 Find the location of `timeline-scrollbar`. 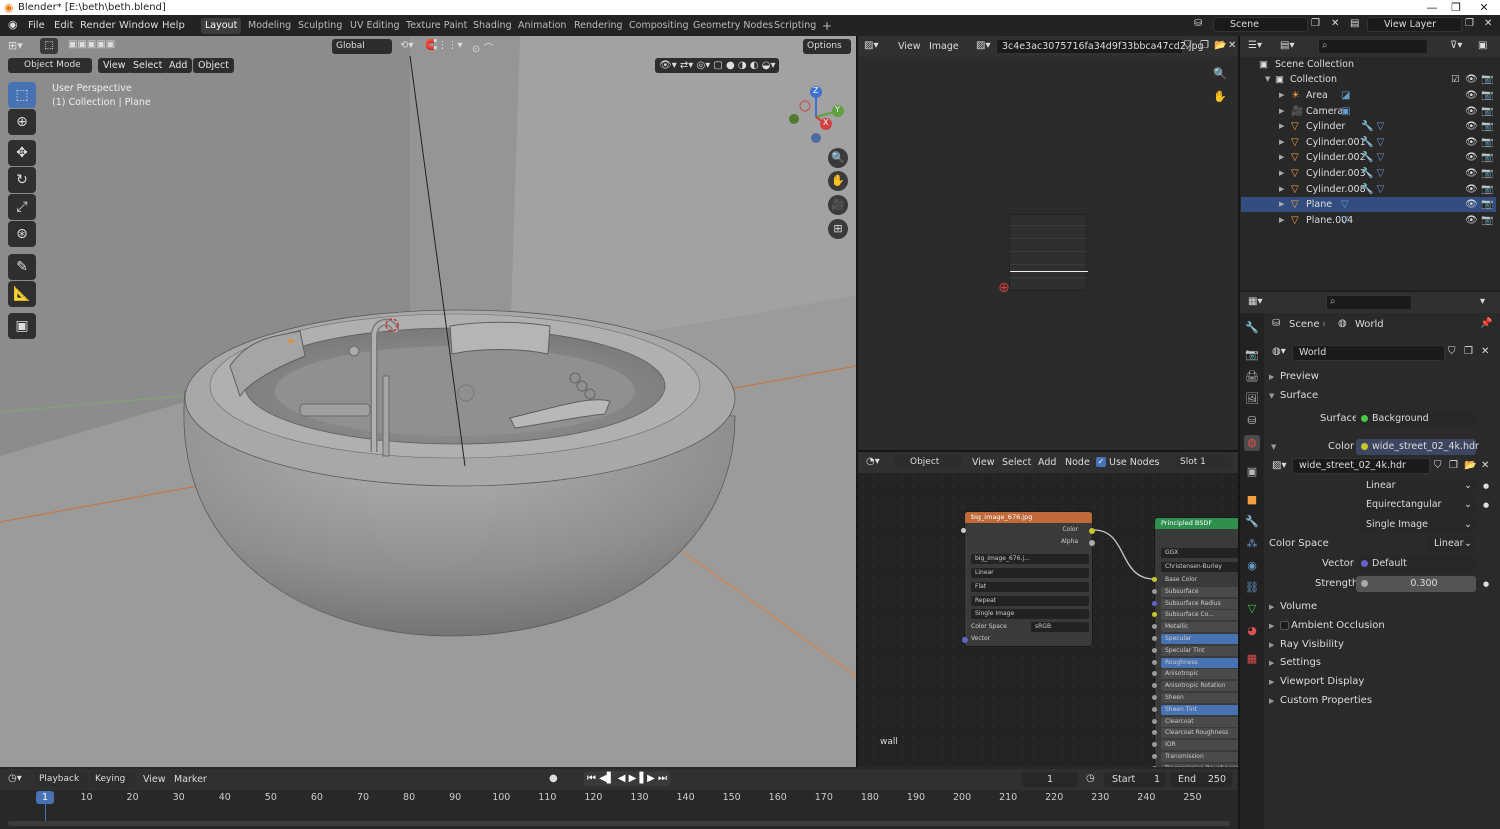

timeline-scrollbar is located at coordinates (619, 823).